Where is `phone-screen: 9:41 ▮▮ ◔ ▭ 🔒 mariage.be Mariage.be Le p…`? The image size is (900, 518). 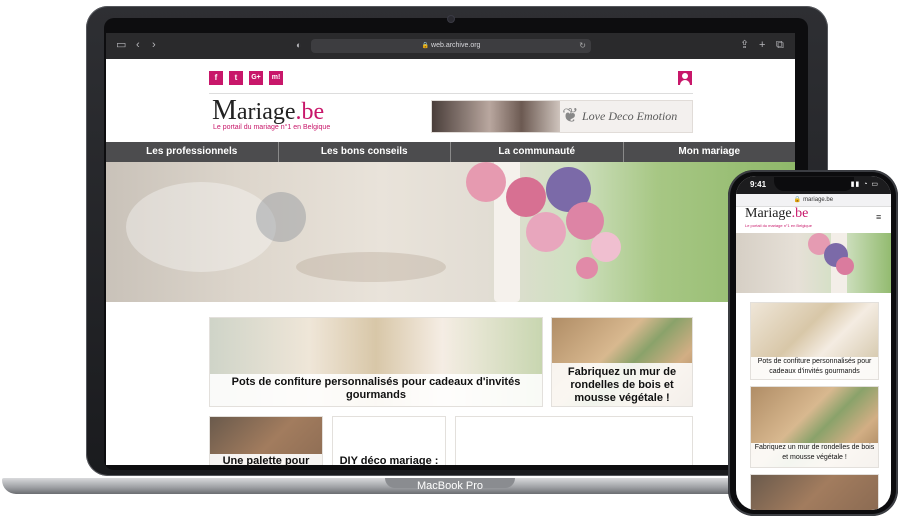
phone-screen: 9:41 ▮▮ ◔ ▭ 🔒 mariage.be Mariage.be Le p… is located at coordinates (813, 343).